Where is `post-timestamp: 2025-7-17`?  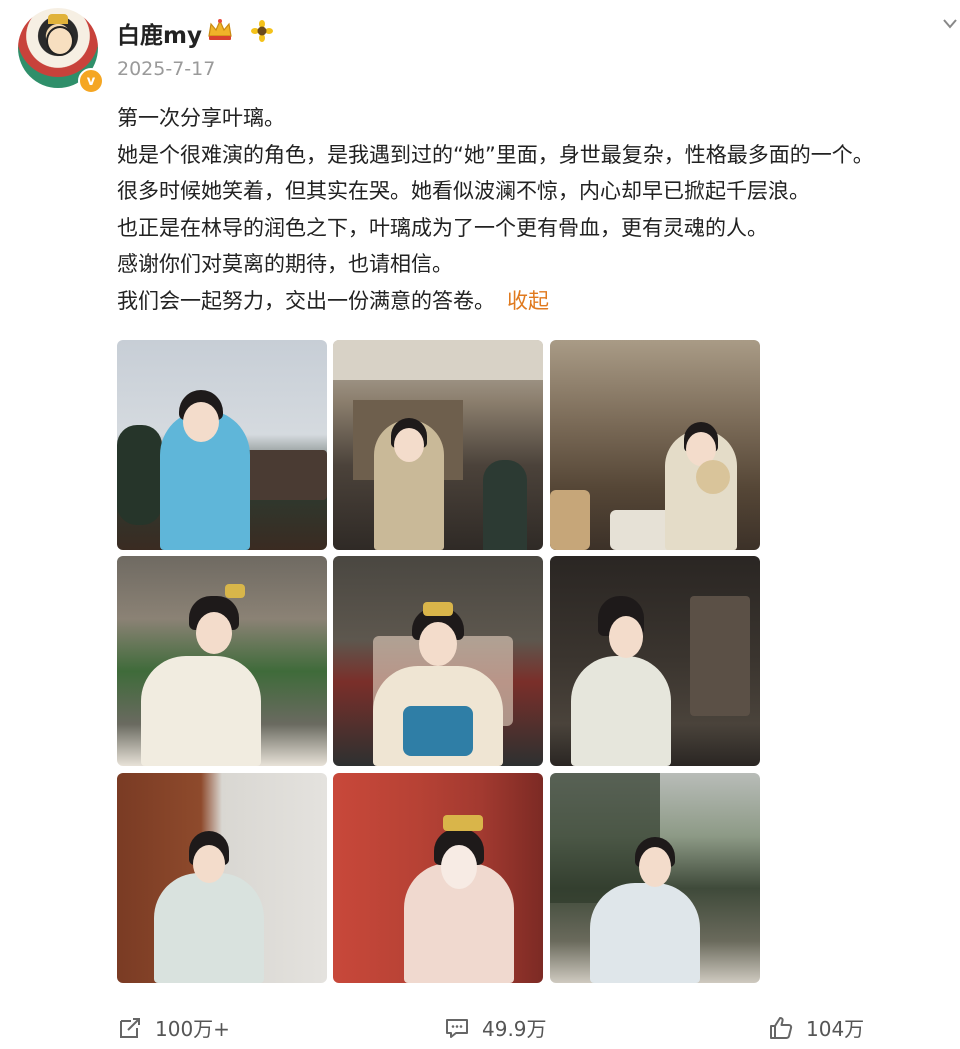
post-timestamp: 2025-7-17 is located at coordinates (166, 69).